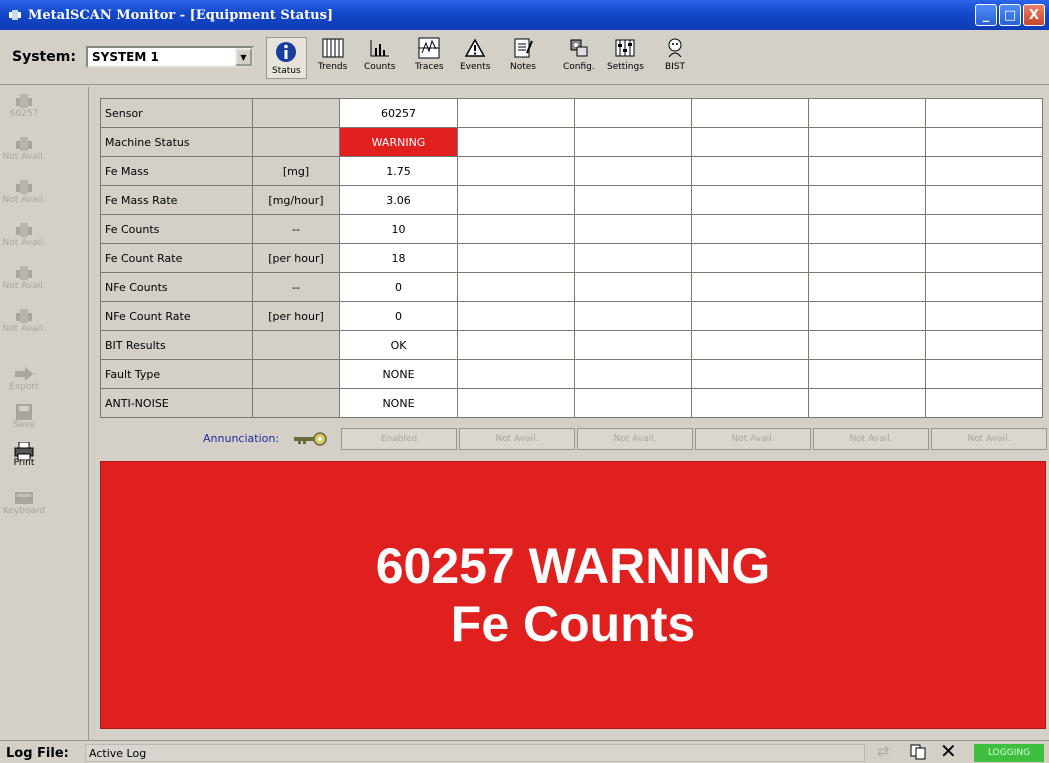 This screenshot has width=1049, height=763. I want to click on close-x-icon: ✕, so click(948, 751).